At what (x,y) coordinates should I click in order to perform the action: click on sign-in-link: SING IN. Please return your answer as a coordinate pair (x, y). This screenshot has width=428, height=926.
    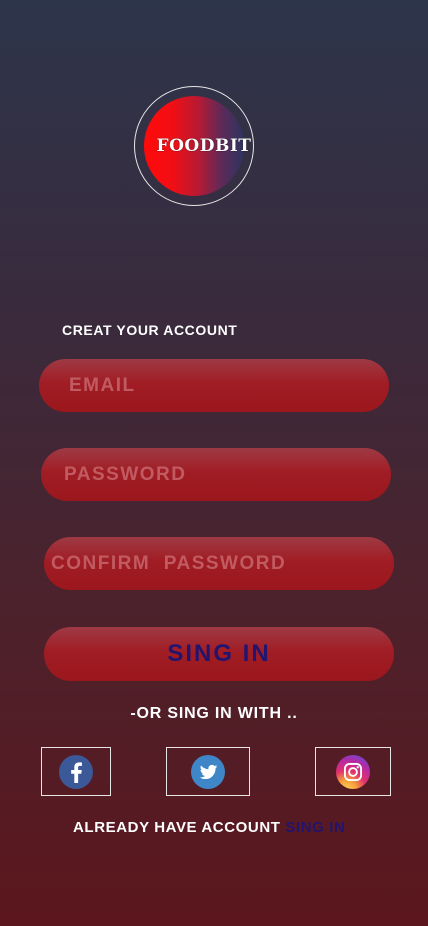
    Looking at the image, I should click on (315, 827).